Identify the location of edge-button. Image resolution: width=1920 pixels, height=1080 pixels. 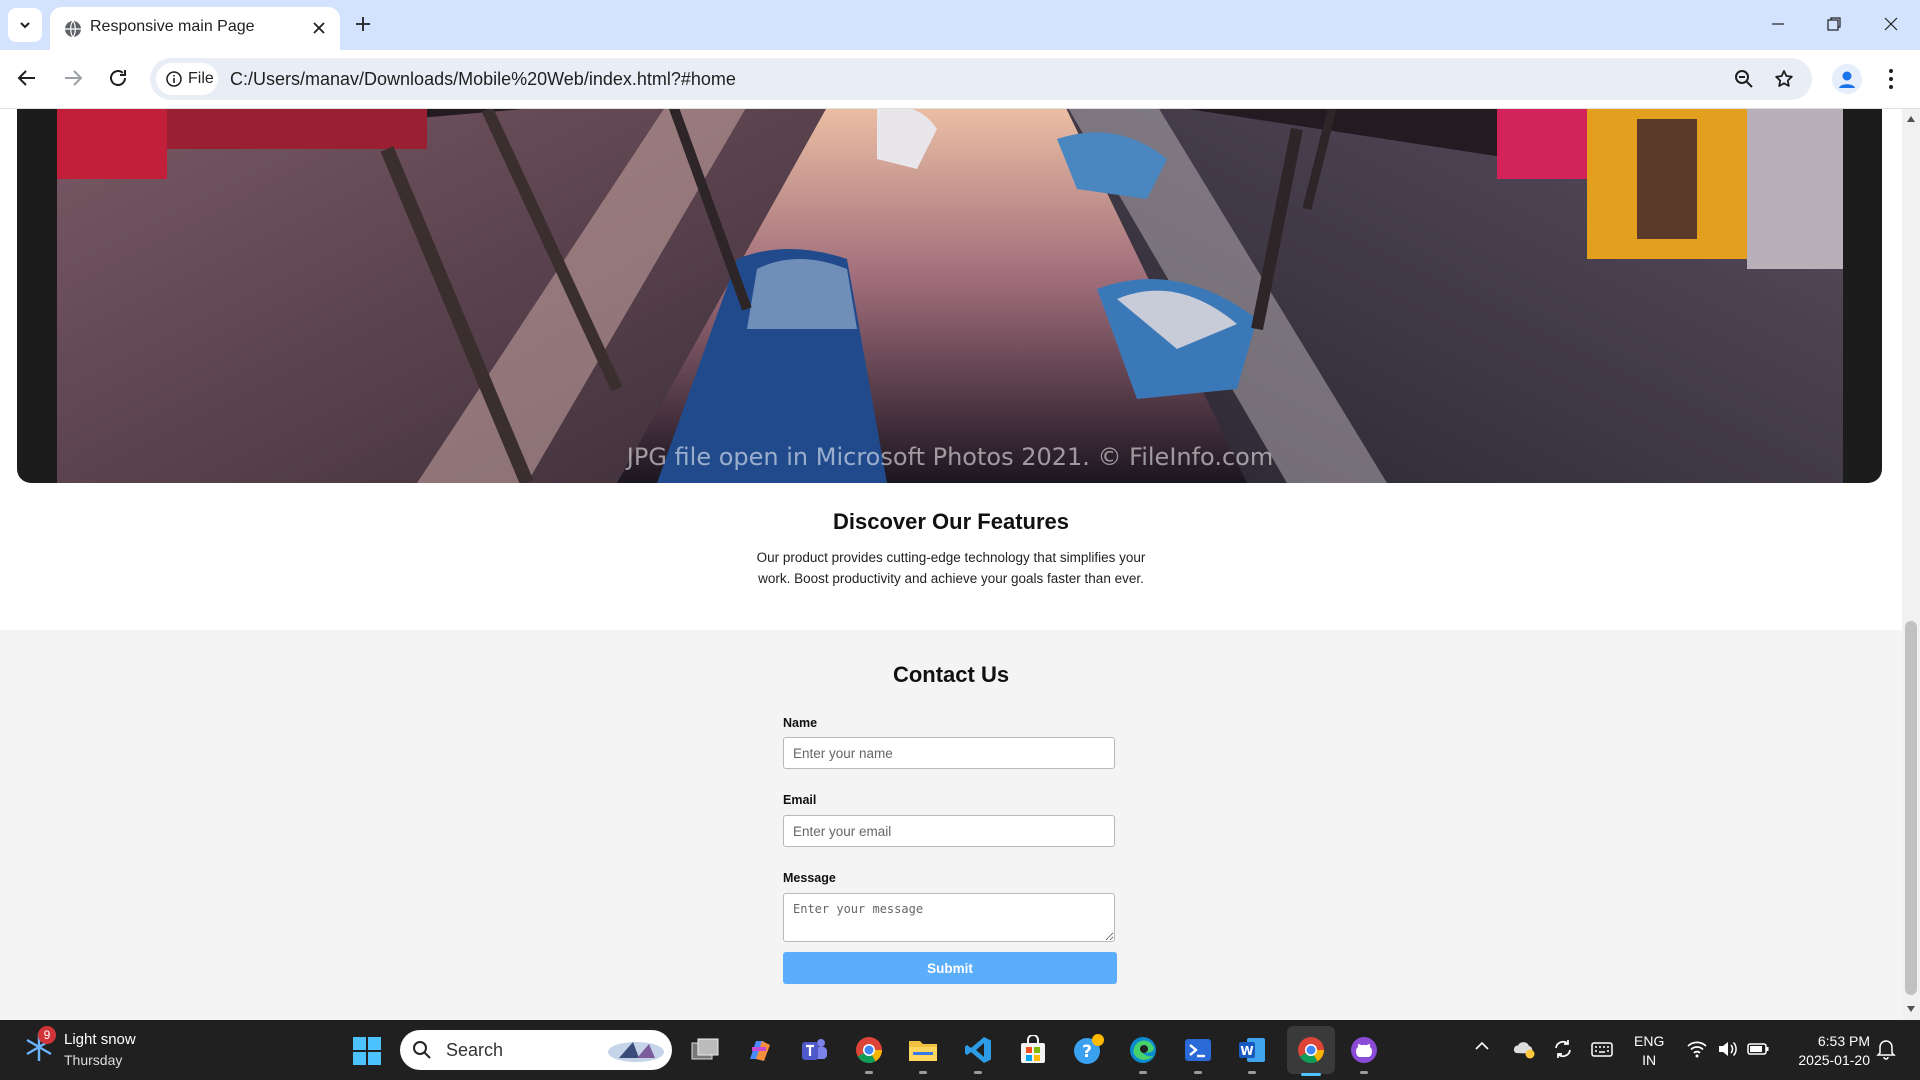
(1143, 1053).